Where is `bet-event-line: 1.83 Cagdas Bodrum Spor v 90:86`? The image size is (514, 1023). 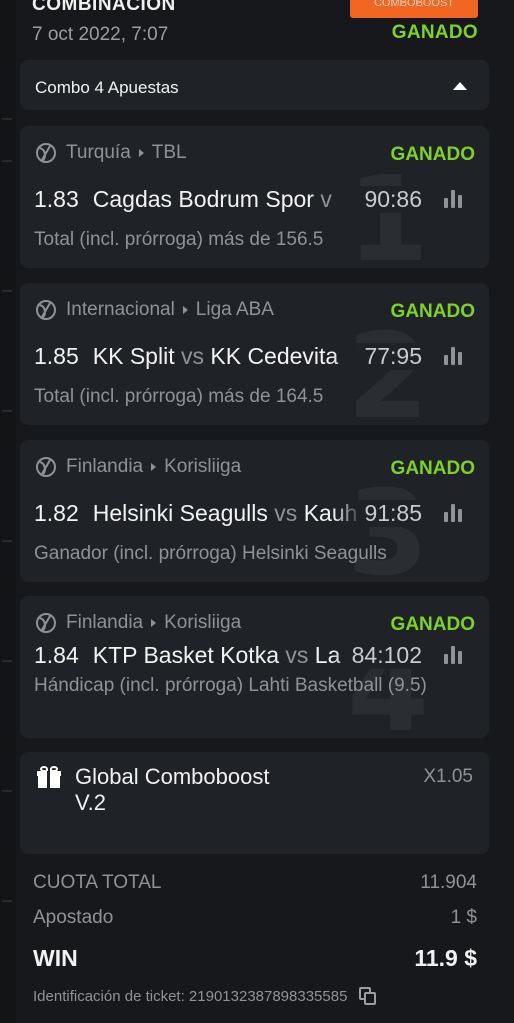
bet-event-line: 1.83 Cagdas Bodrum Spor v 90:86 is located at coordinates (249, 199).